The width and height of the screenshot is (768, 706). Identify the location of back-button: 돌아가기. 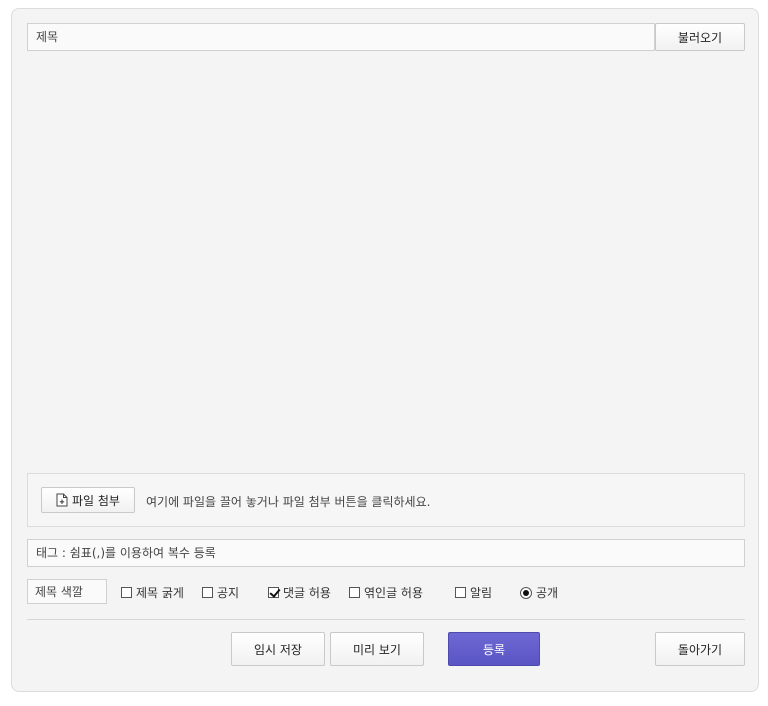
(700, 649).